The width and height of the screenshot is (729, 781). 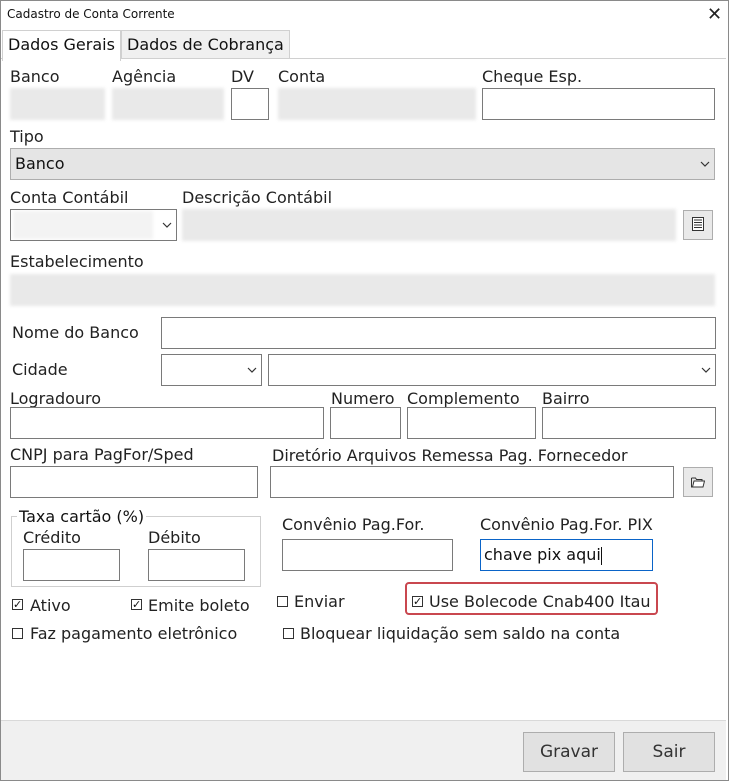 I want to click on sair-button: Sair, so click(x=669, y=752).